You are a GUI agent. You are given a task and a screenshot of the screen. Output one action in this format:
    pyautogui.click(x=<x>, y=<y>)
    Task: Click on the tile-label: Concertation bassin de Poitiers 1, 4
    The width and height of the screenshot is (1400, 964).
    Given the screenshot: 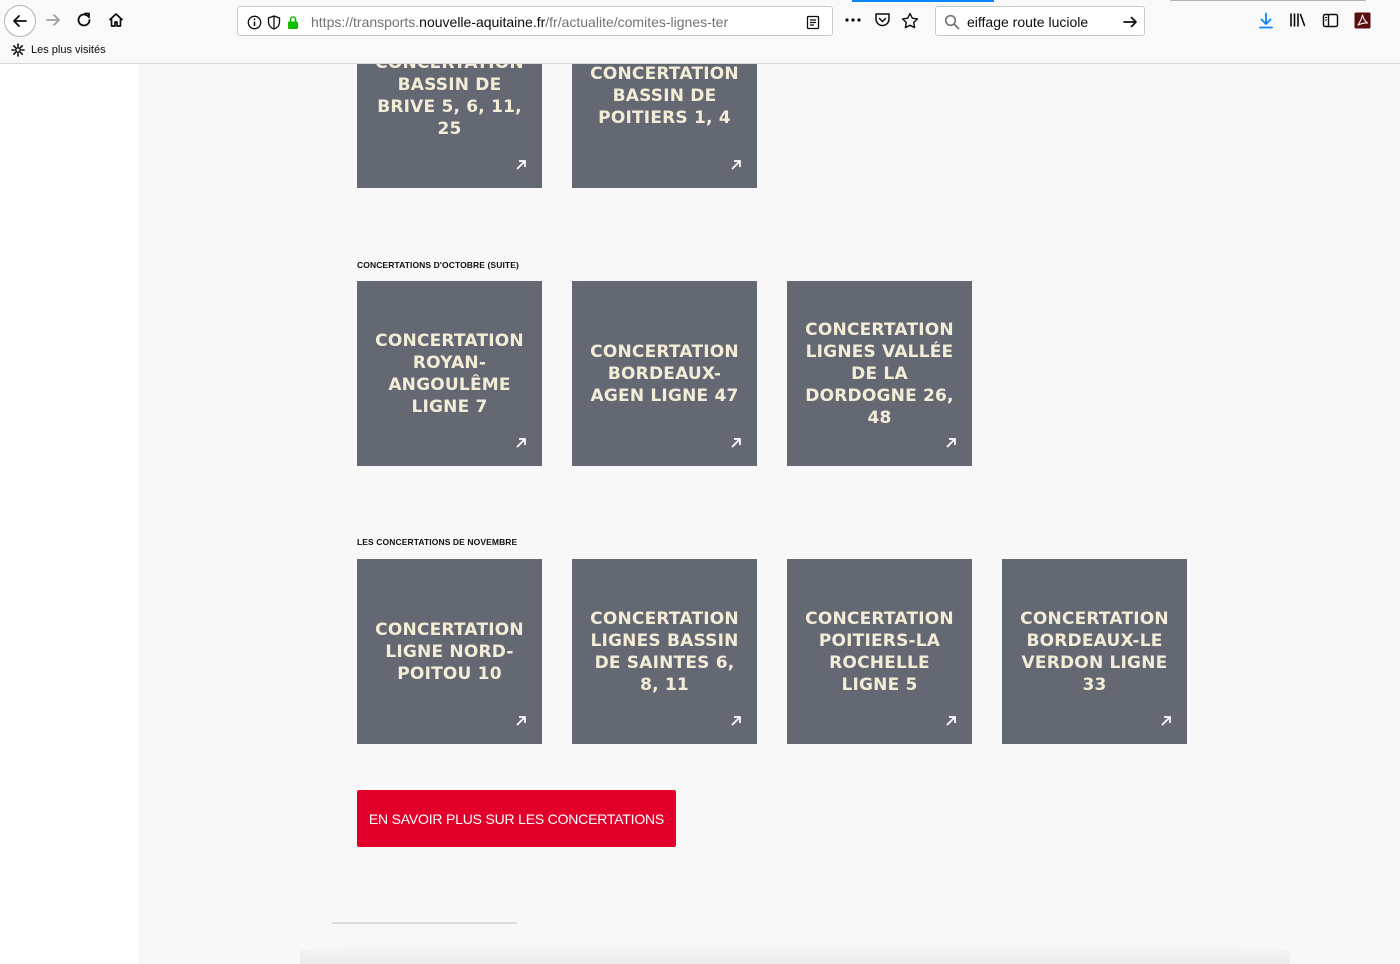 What is the action you would take?
    pyautogui.click(x=664, y=96)
    